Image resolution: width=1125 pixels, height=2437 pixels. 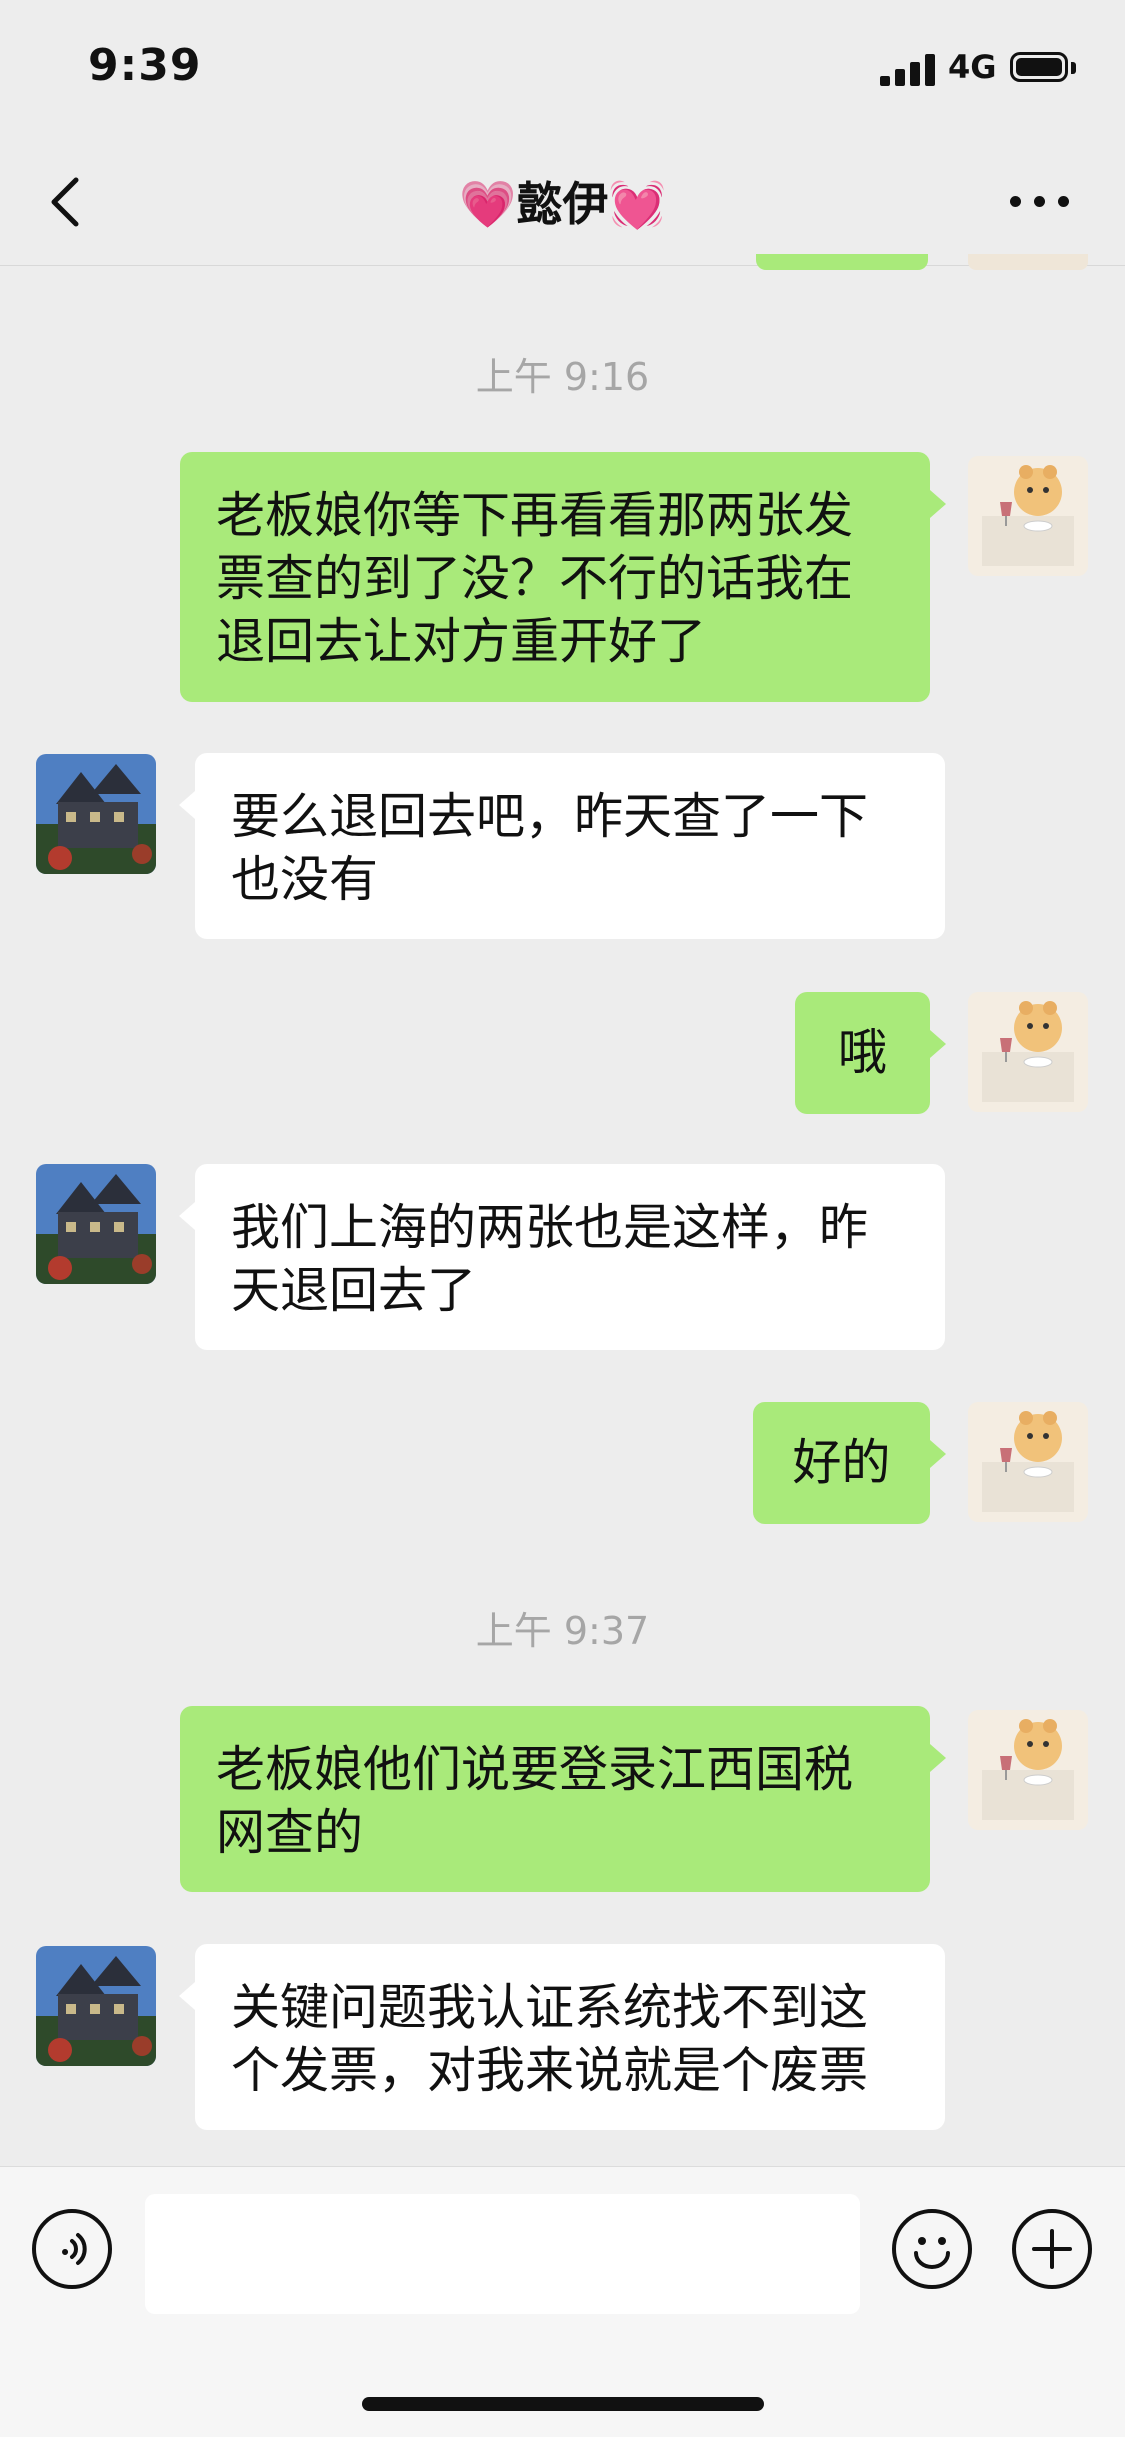 I want to click on message-input, so click(x=502, y=2254).